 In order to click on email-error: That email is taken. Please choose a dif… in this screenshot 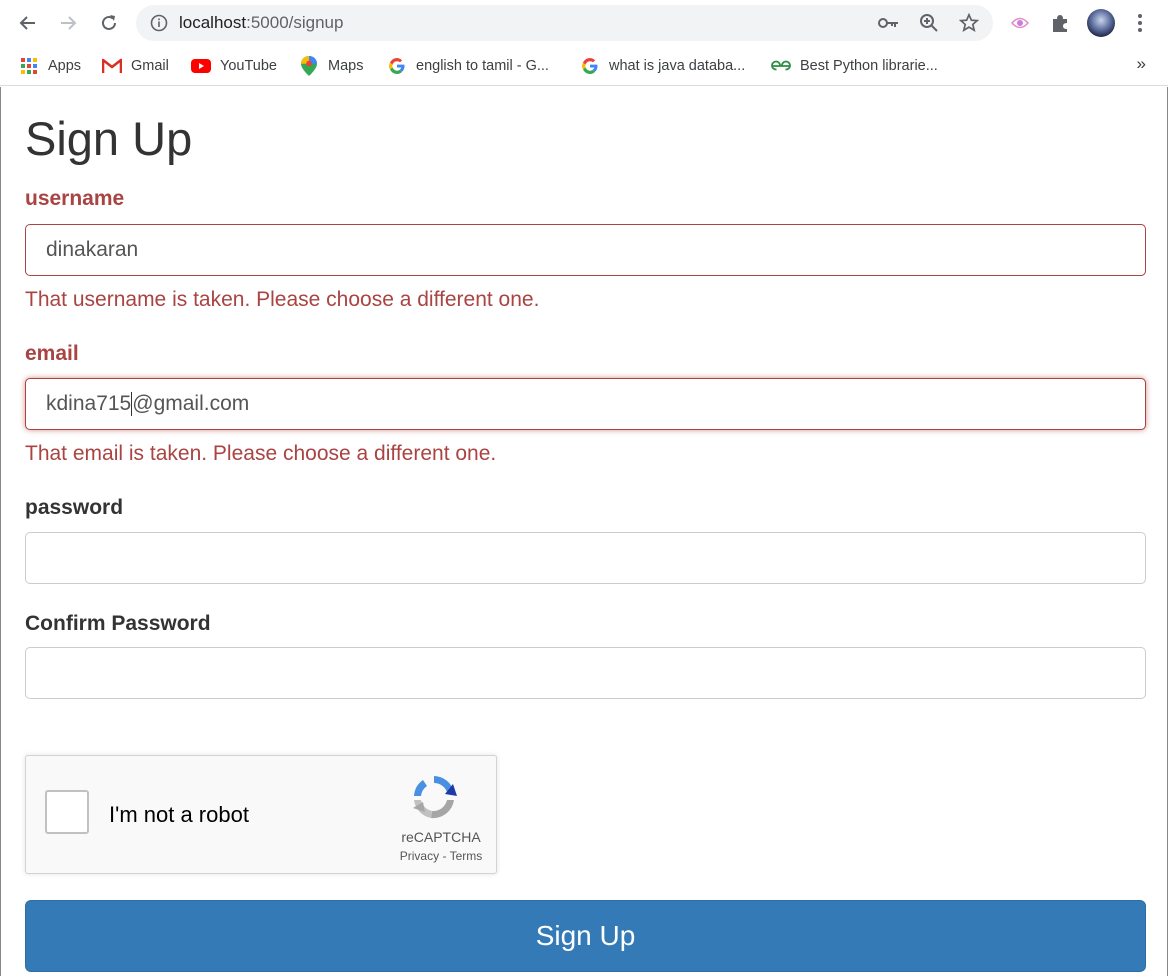, I will do `click(261, 453)`.